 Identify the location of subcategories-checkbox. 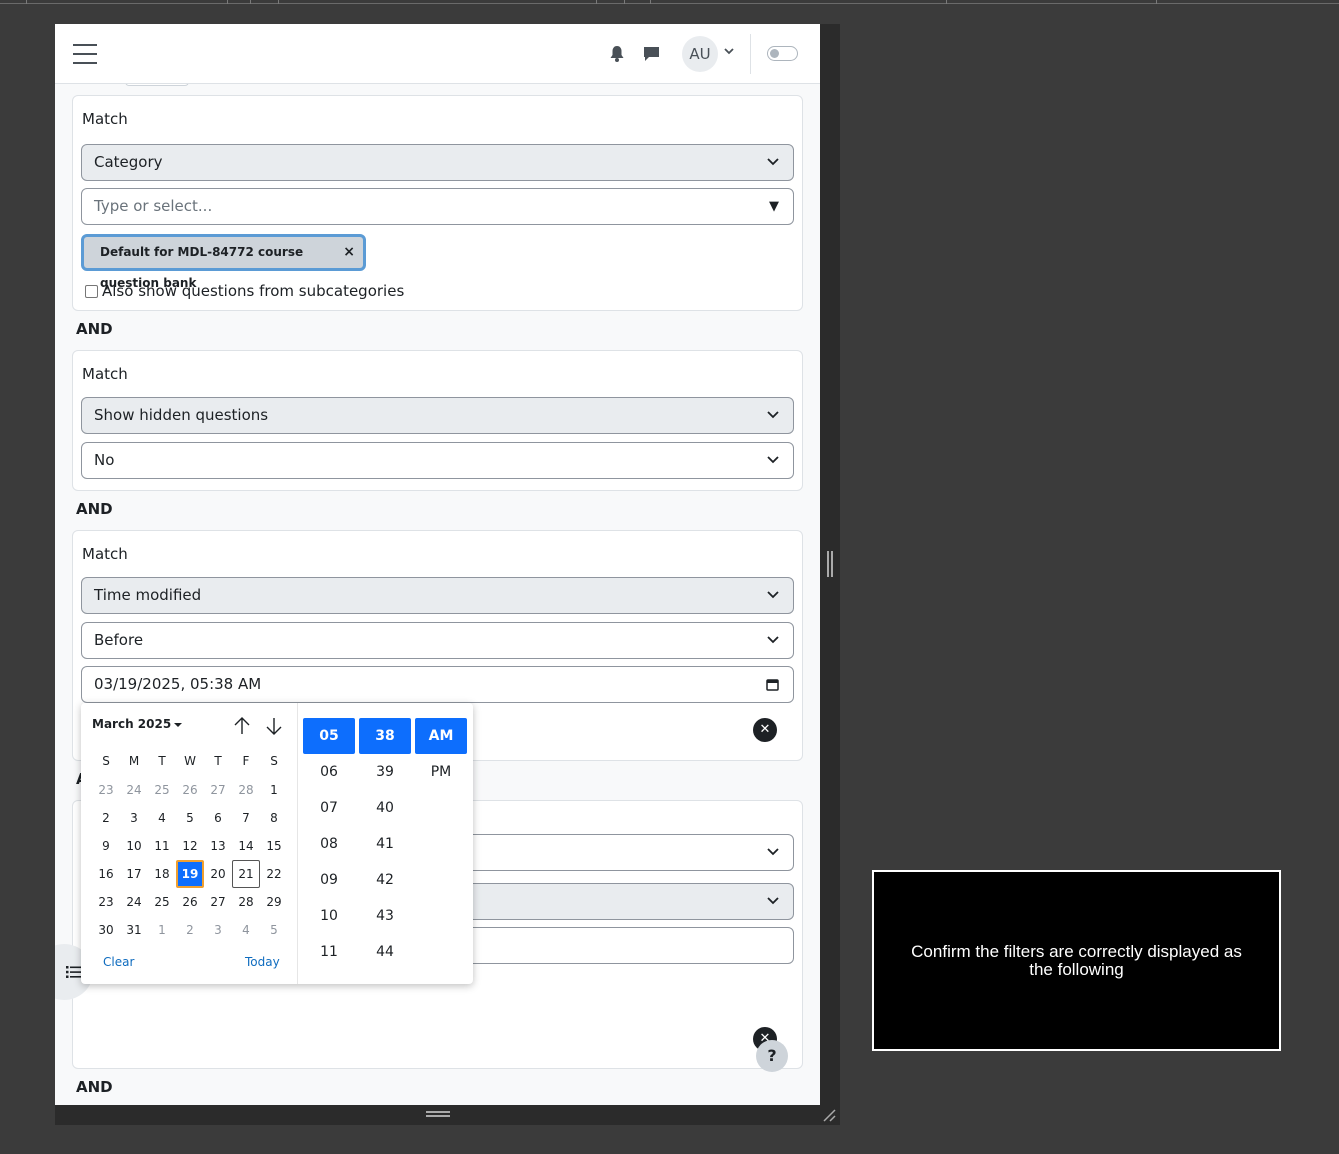
(91, 291).